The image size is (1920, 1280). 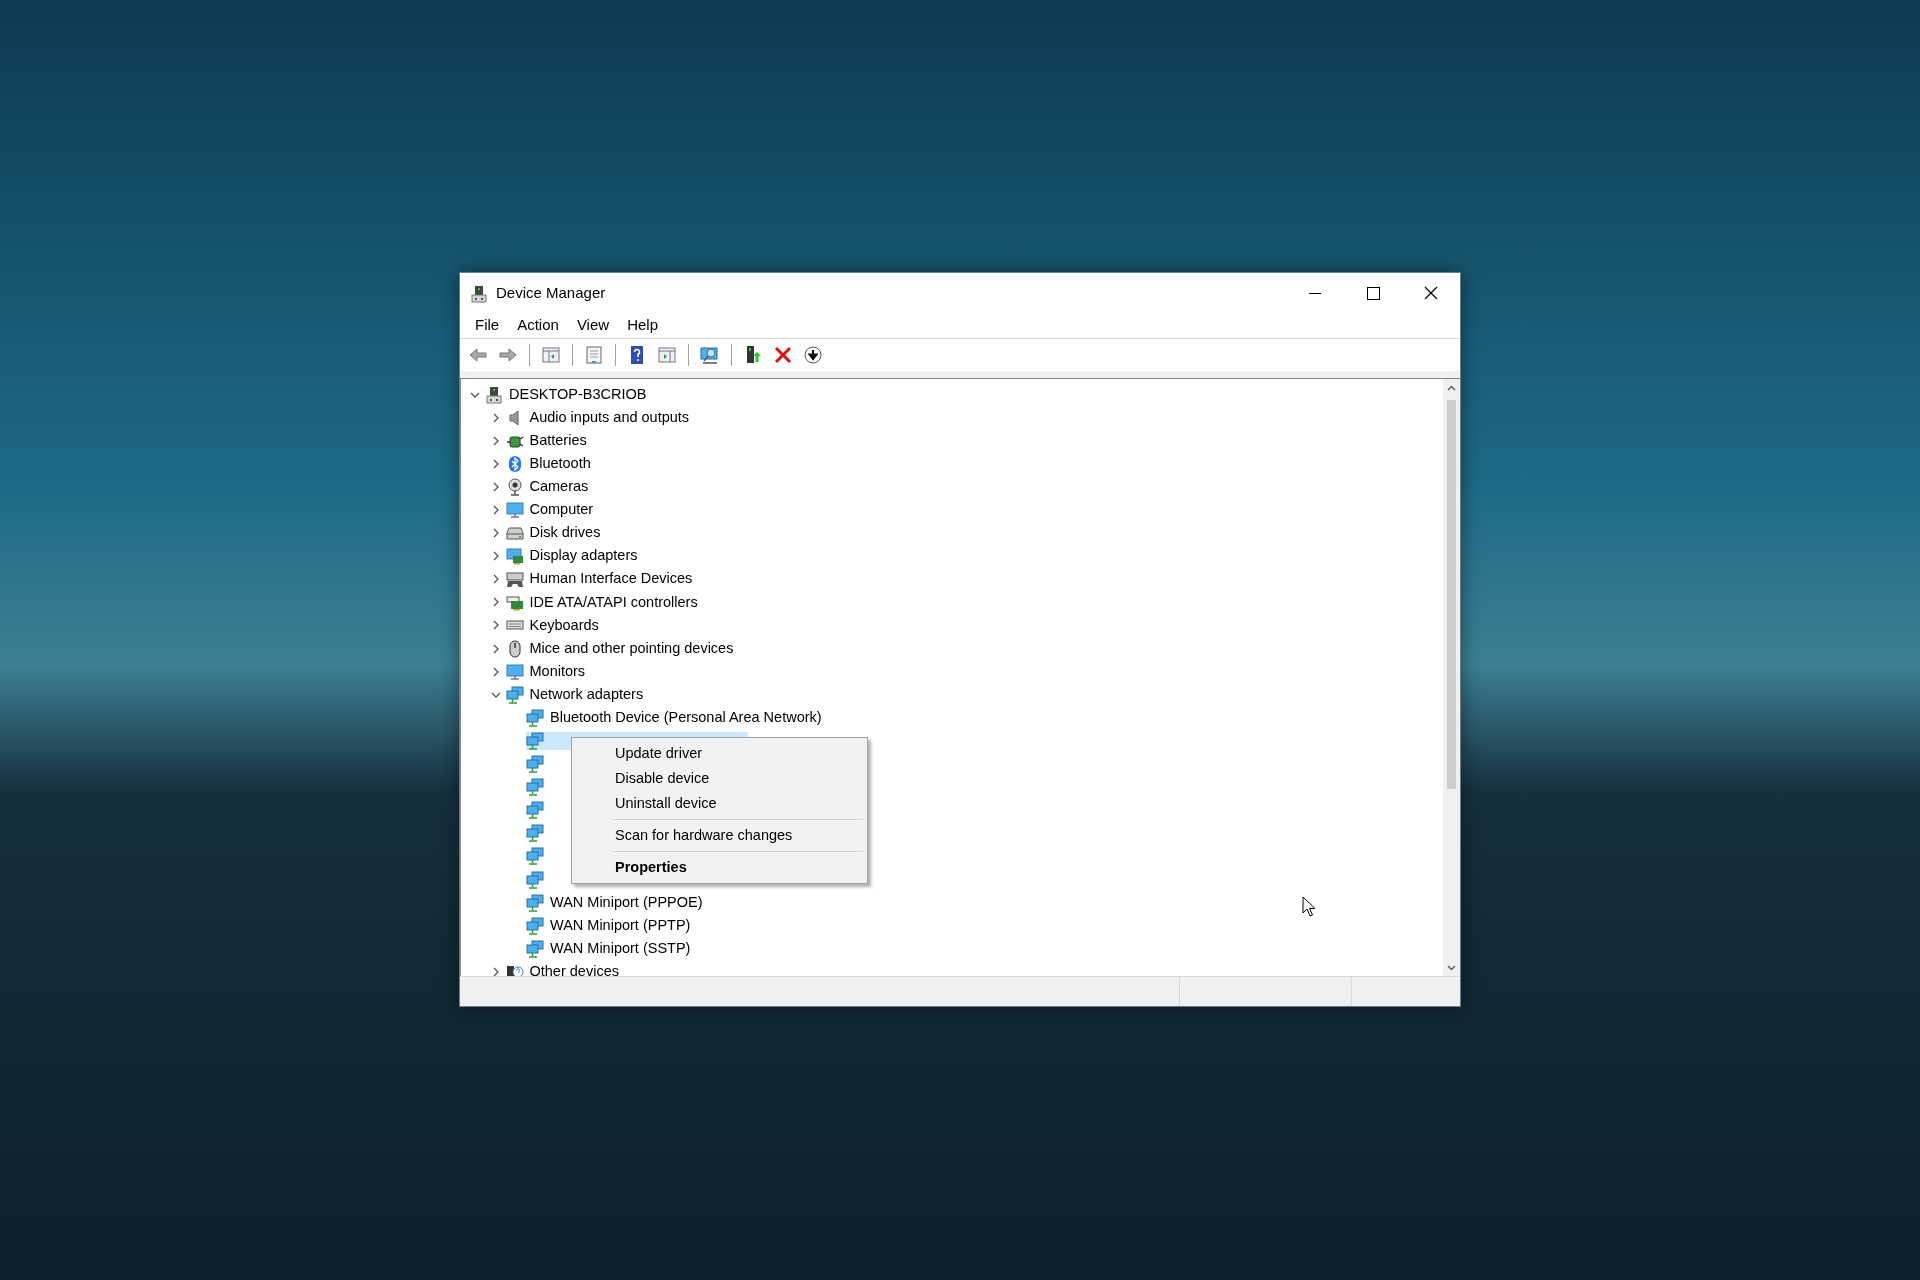 I want to click on back-arrow-icon, so click(x=478, y=355).